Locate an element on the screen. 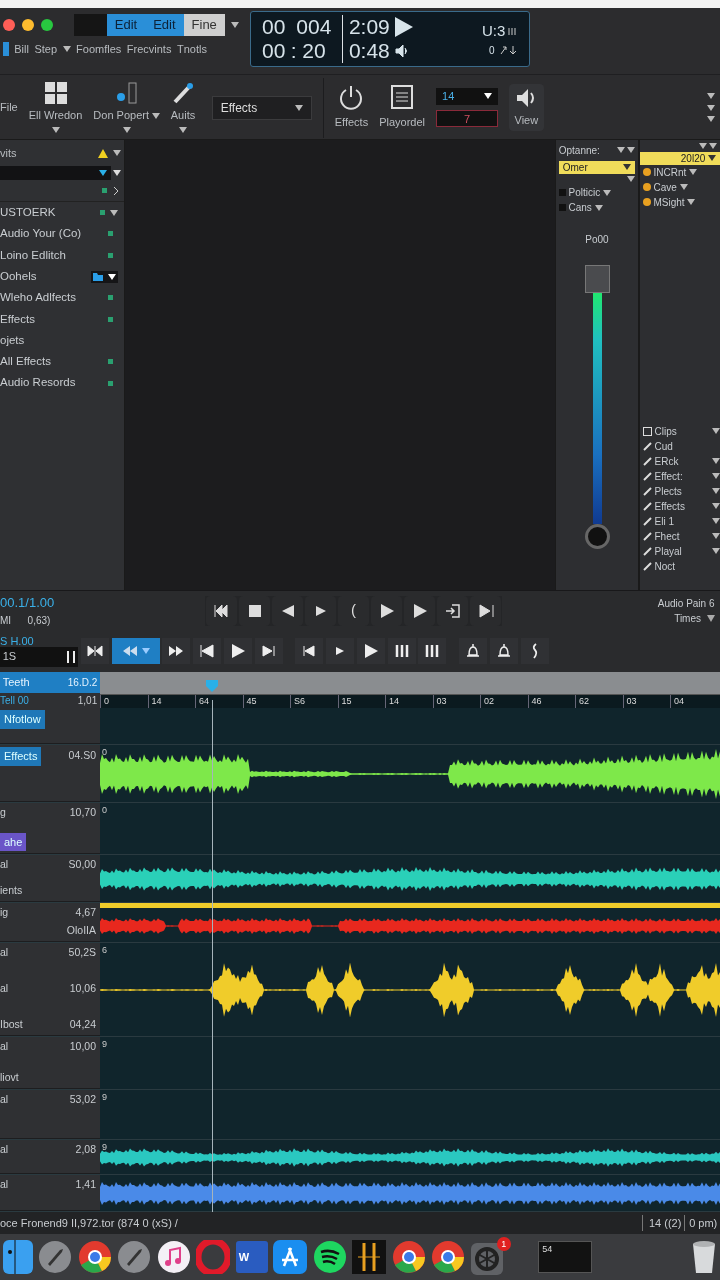 The width and height of the screenshot is (720, 1280). number-field: 14 is located at coordinates (467, 96).